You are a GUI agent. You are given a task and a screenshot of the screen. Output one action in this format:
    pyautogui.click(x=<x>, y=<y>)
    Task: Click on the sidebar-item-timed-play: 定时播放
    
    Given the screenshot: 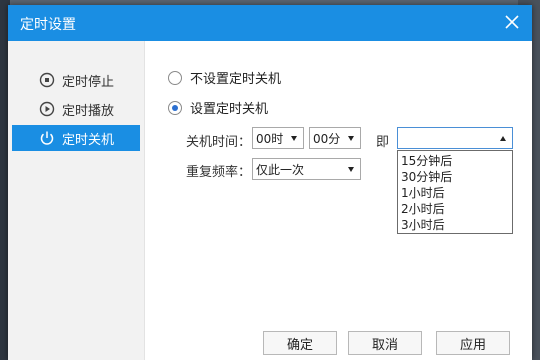 What is the action you would take?
    pyautogui.click(x=76, y=109)
    